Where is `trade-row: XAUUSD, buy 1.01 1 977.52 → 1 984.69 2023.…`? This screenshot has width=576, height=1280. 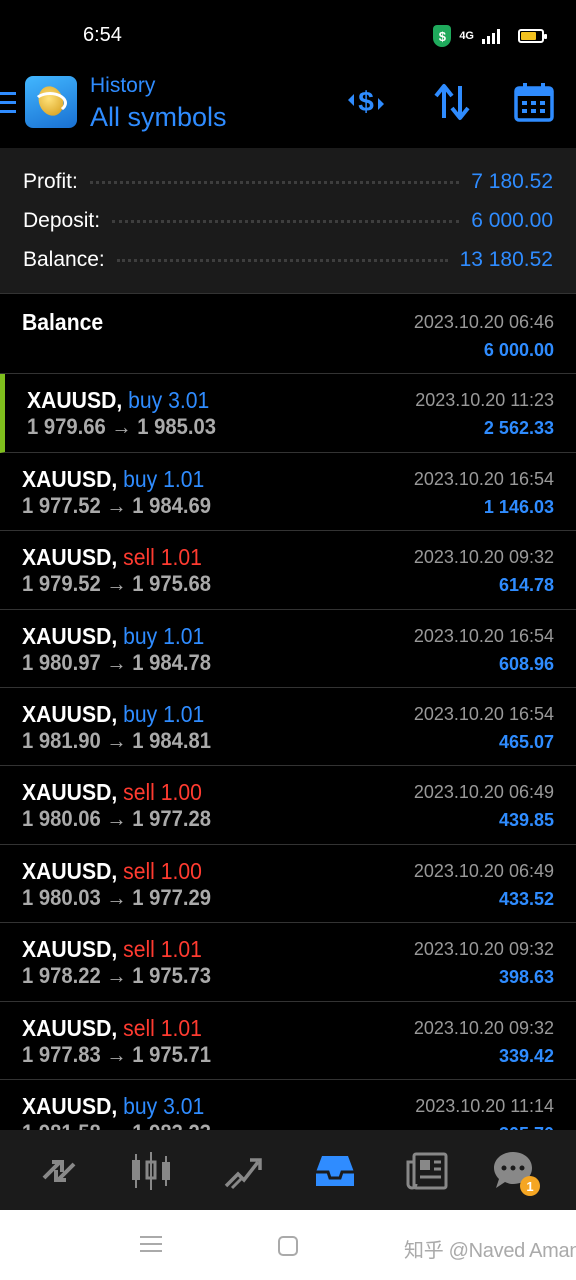 trade-row: XAUUSD, buy 1.01 1 977.52 → 1 984.69 2023.… is located at coordinates (288, 492).